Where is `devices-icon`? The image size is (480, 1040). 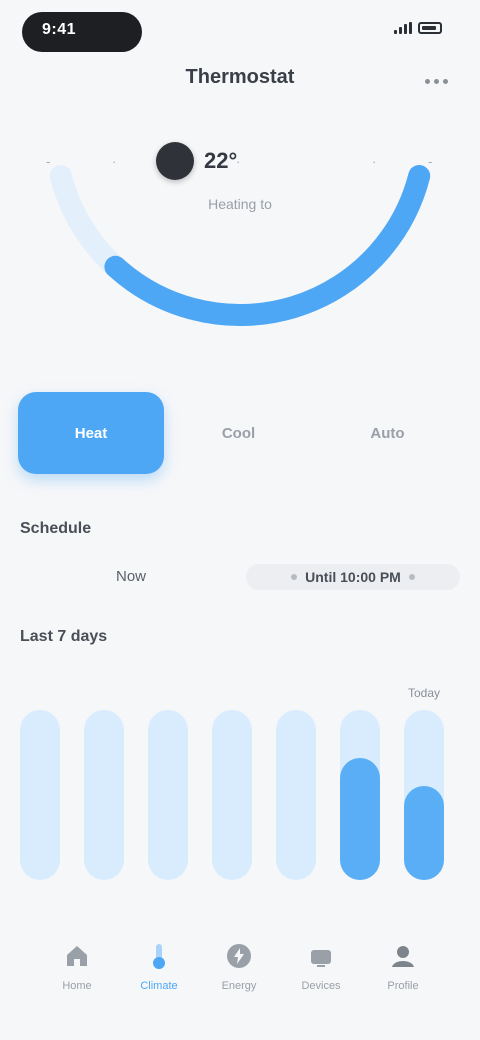
devices-icon is located at coordinates (321, 958).